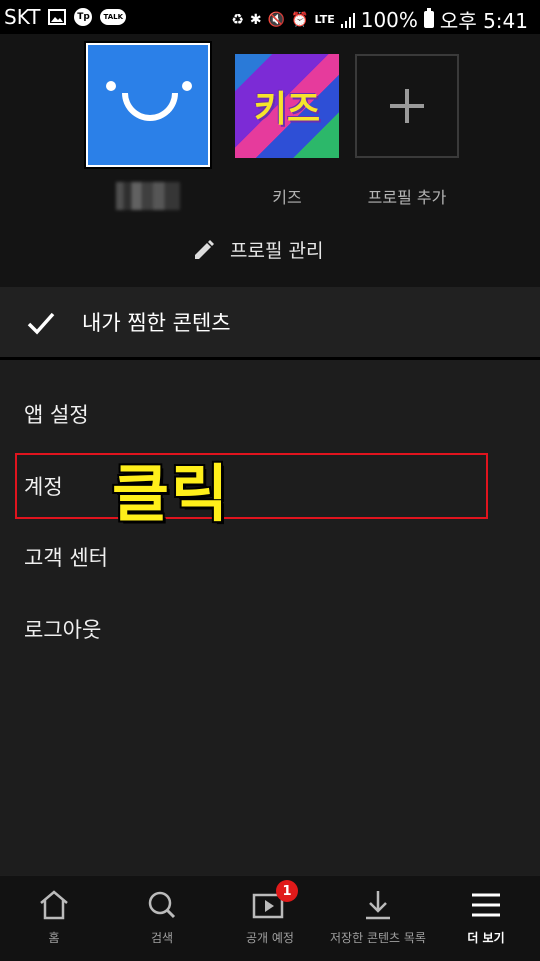 Image resolution: width=540 pixels, height=961 pixels. What do you see at coordinates (57, 17) in the screenshot?
I see `image-icon` at bounding box center [57, 17].